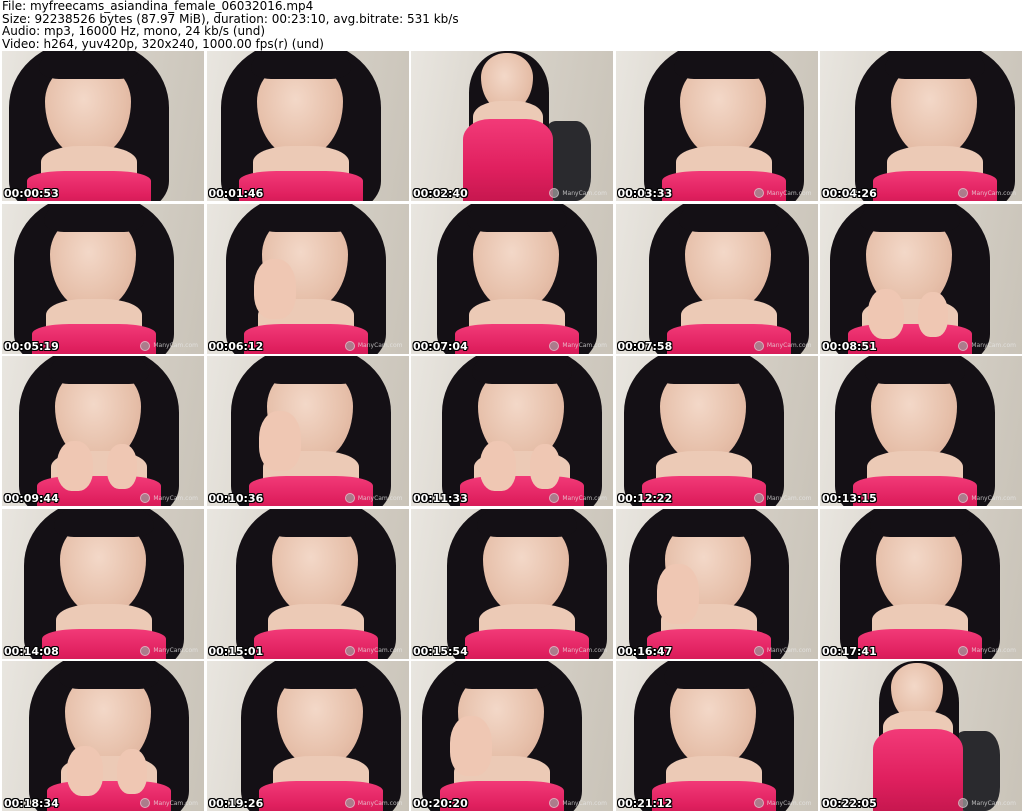  I want to click on thumbnail-timestamp: 00:11:33, so click(440, 498).